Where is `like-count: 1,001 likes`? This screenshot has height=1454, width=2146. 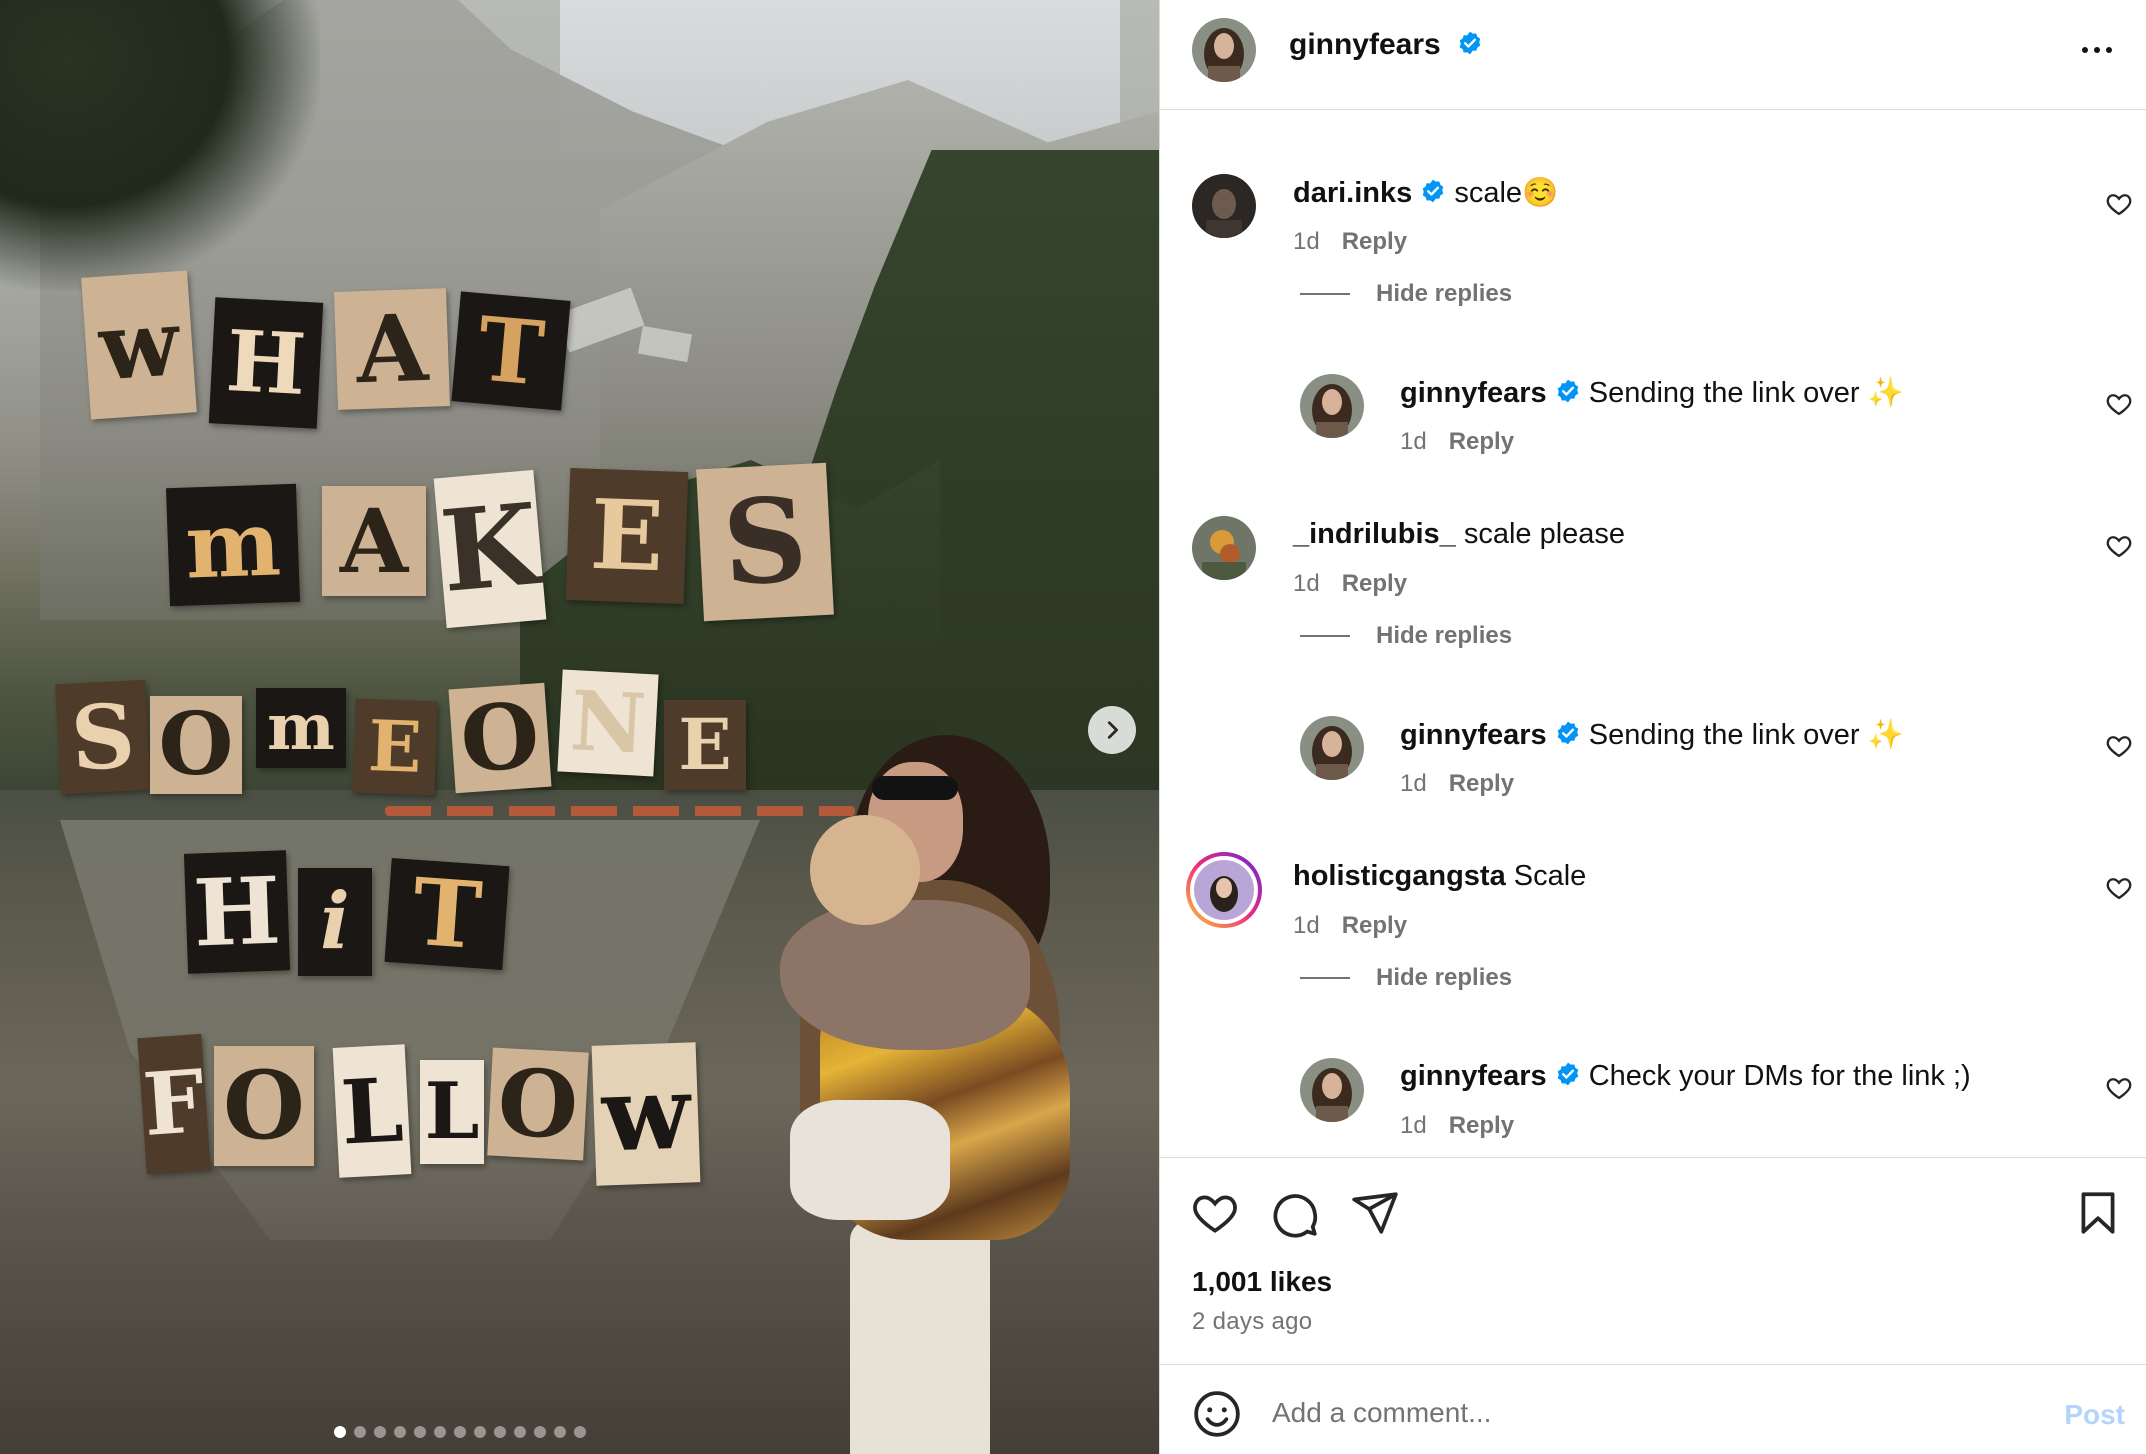 like-count: 1,001 likes is located at coordinates (1262, 1282).